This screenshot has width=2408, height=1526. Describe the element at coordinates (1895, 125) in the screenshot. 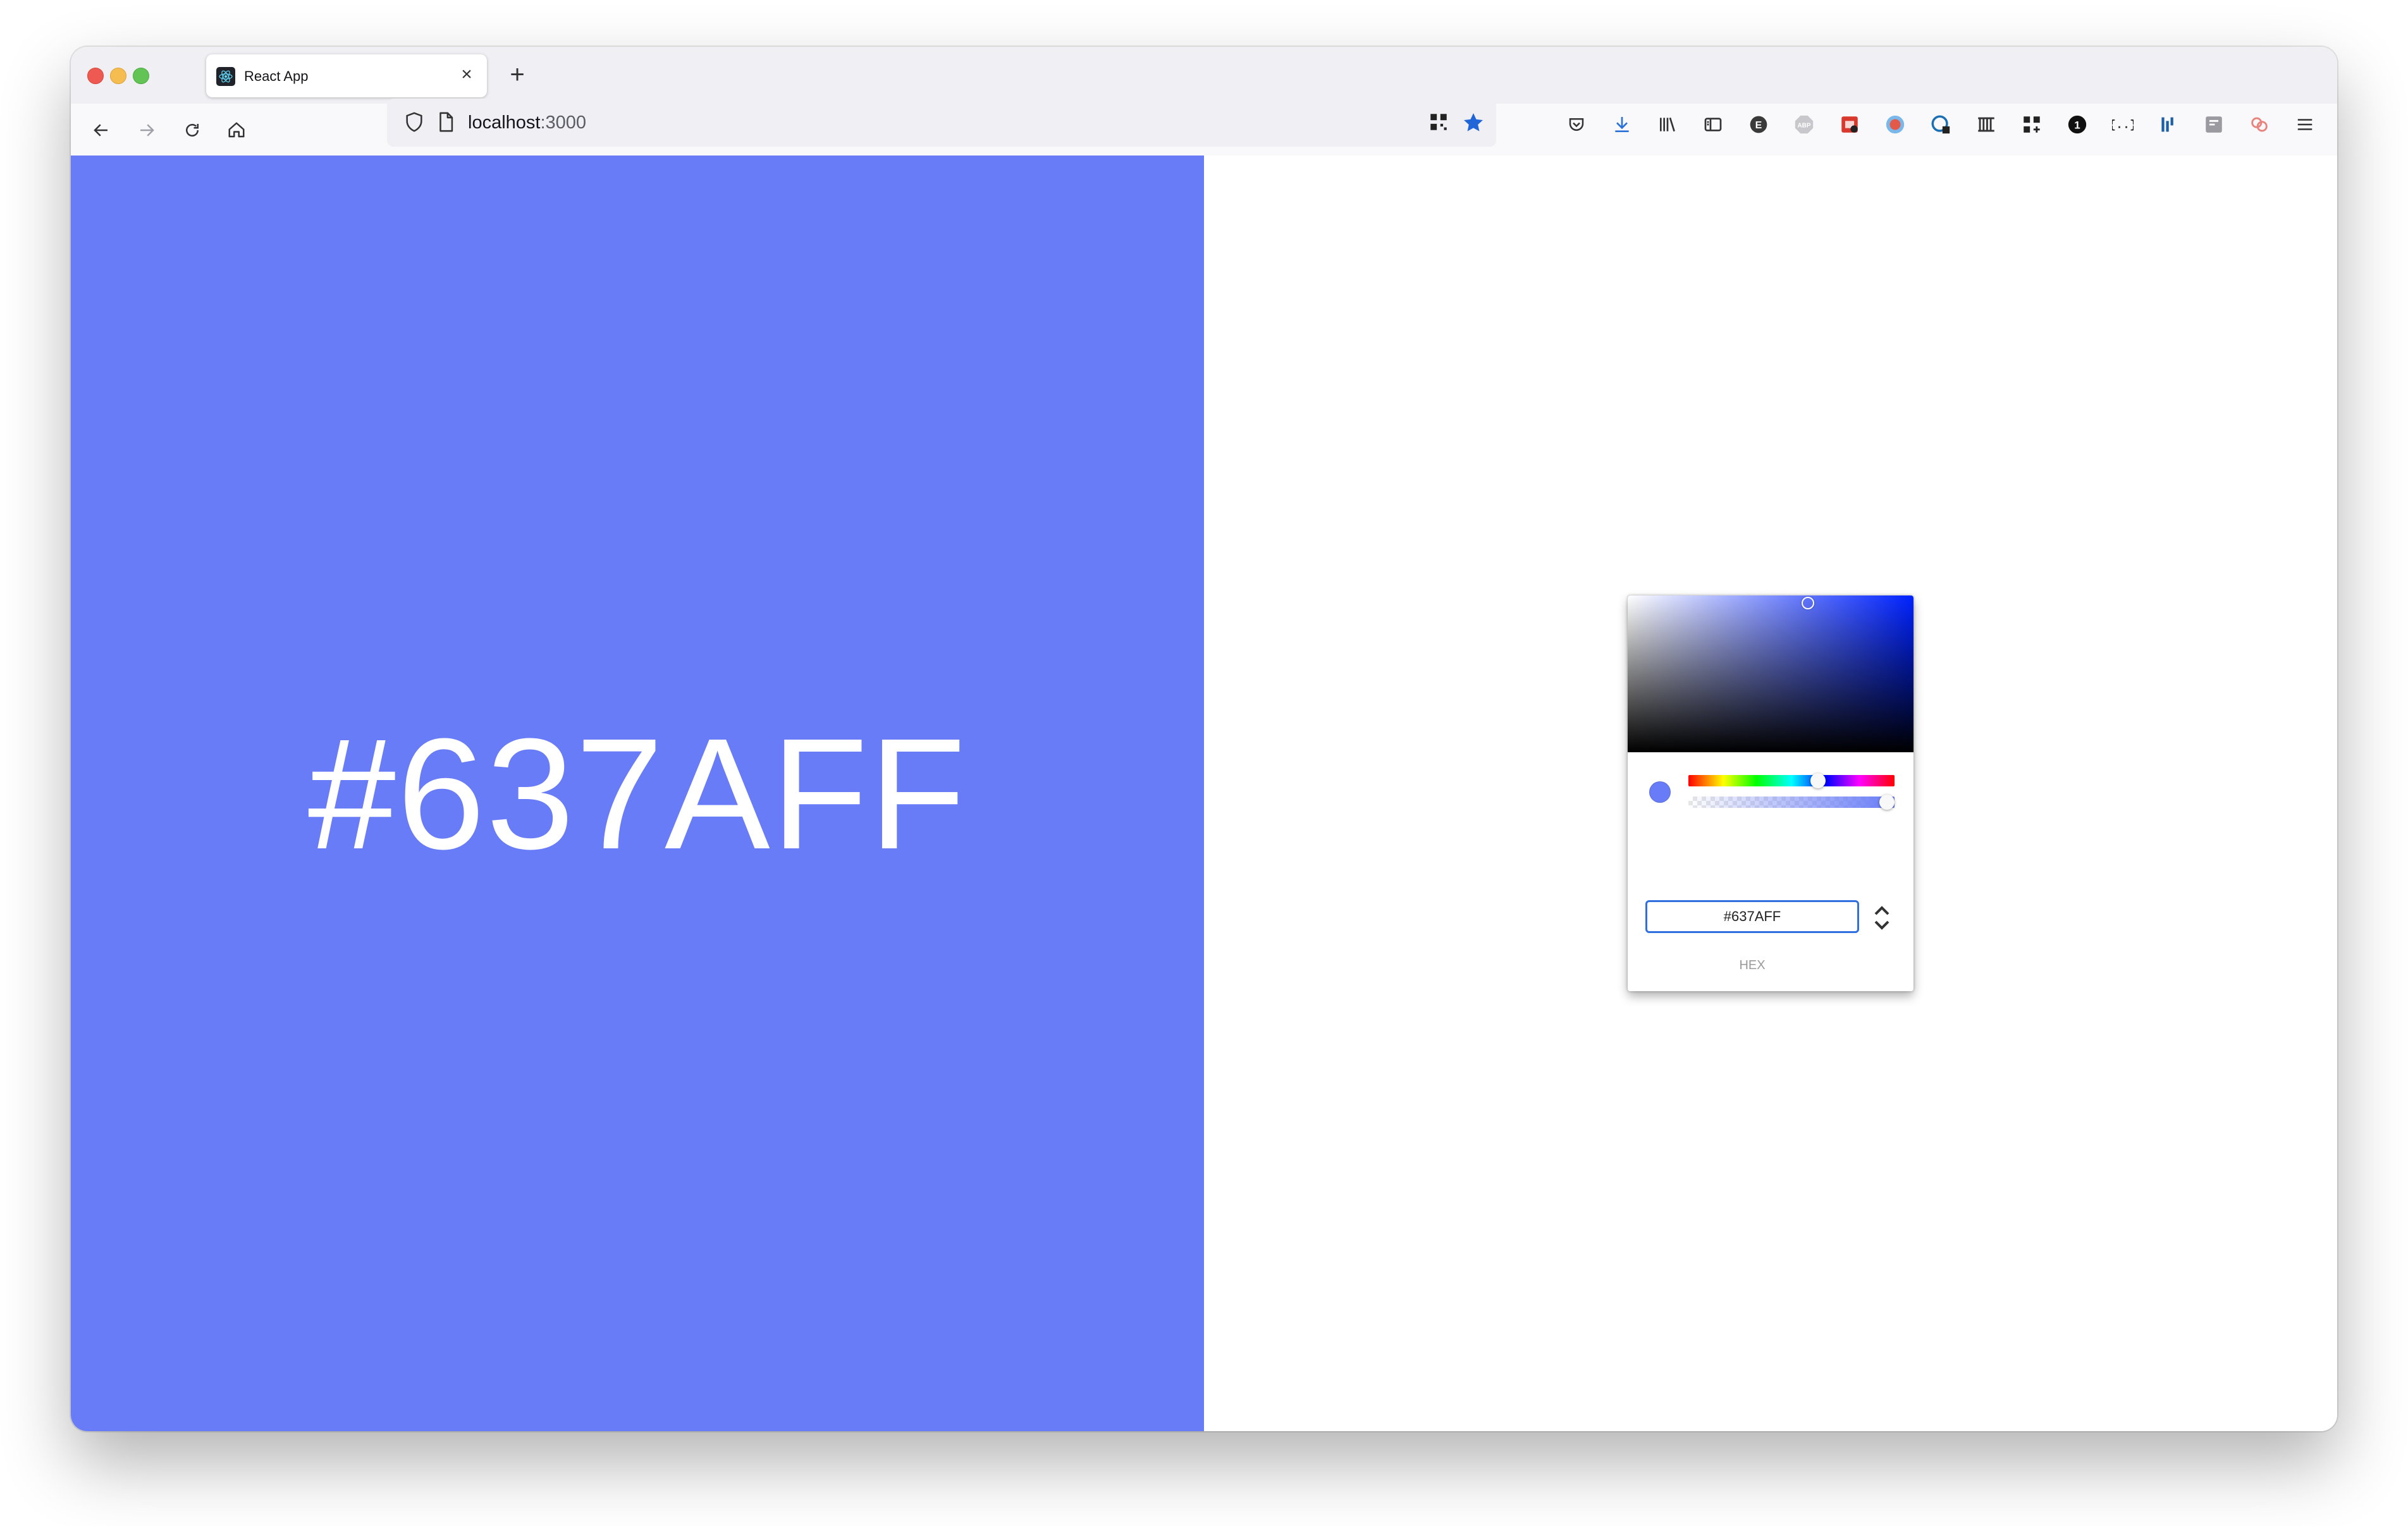

I see `color-extension-icon` at that location.